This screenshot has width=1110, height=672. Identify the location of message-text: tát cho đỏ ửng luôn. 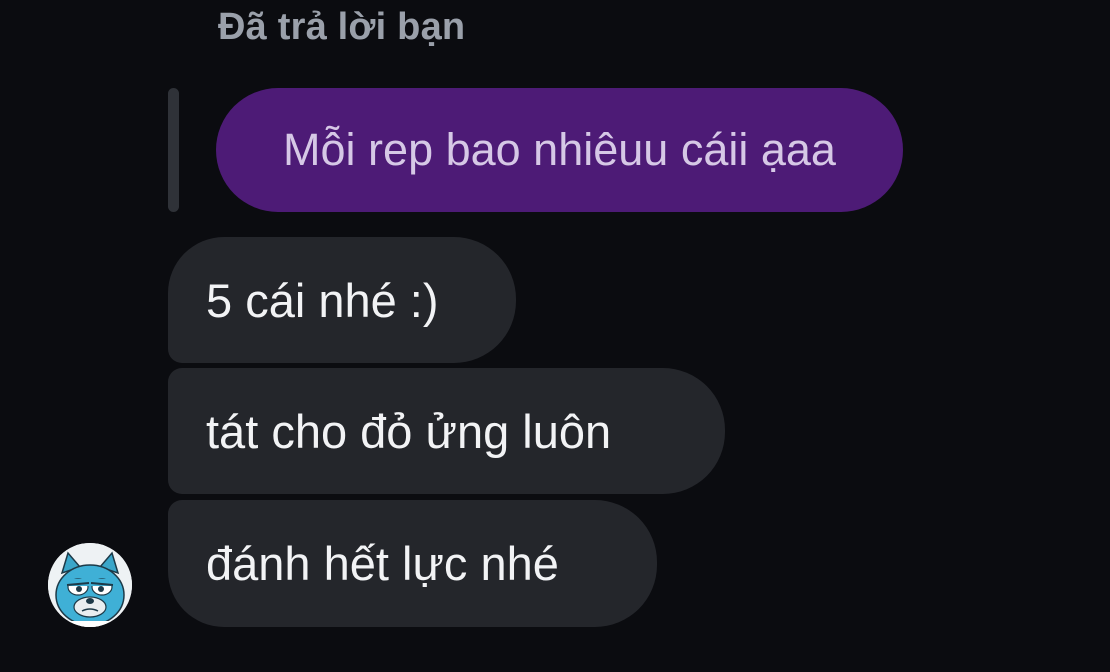
(409, 431).